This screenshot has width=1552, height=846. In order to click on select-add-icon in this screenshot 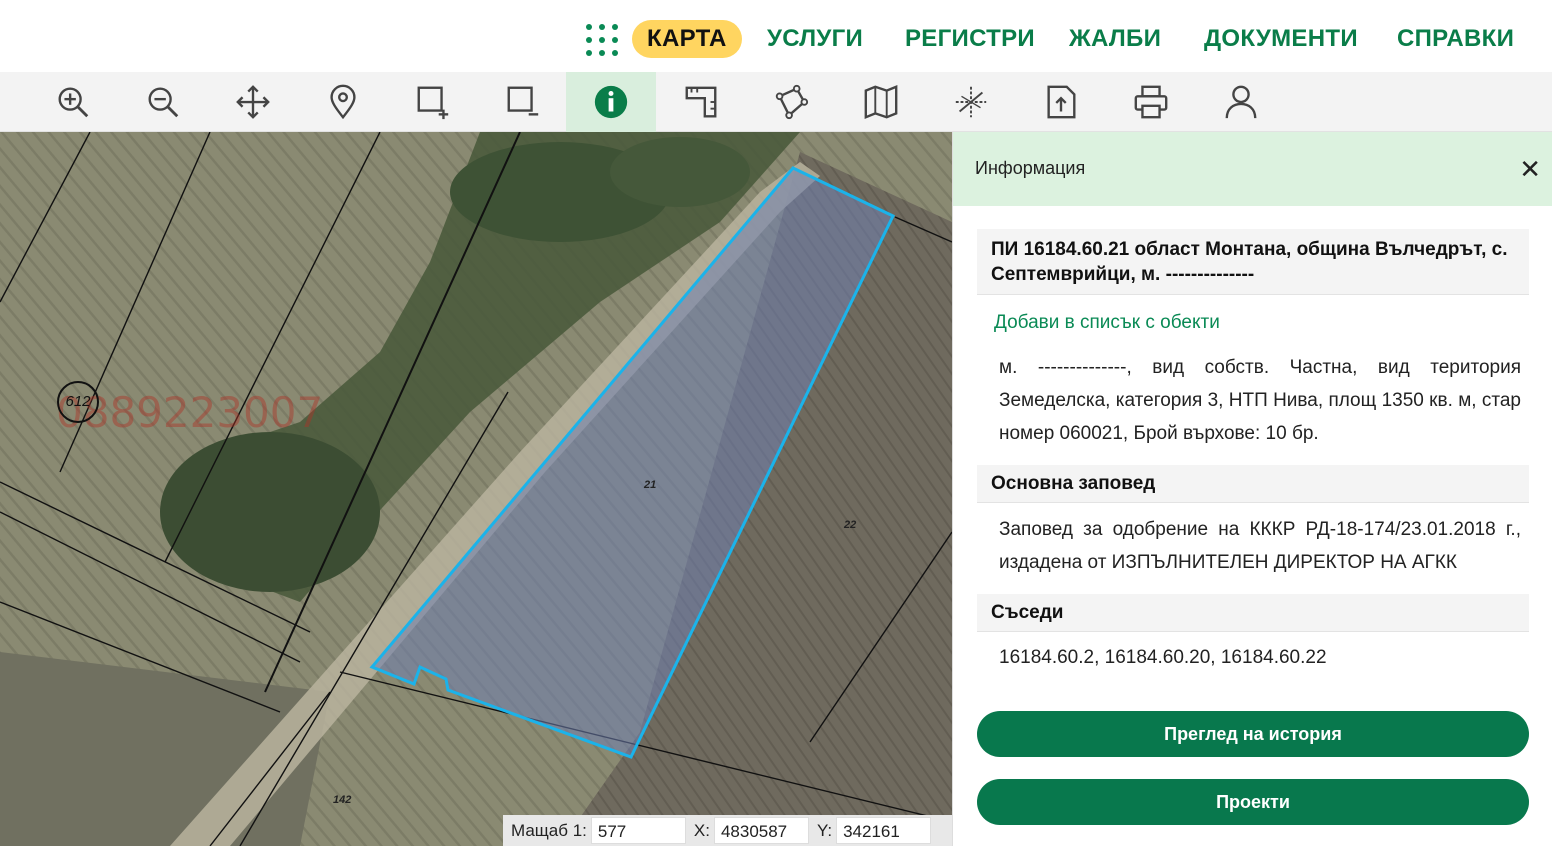, I will do `click(433, 103)`.